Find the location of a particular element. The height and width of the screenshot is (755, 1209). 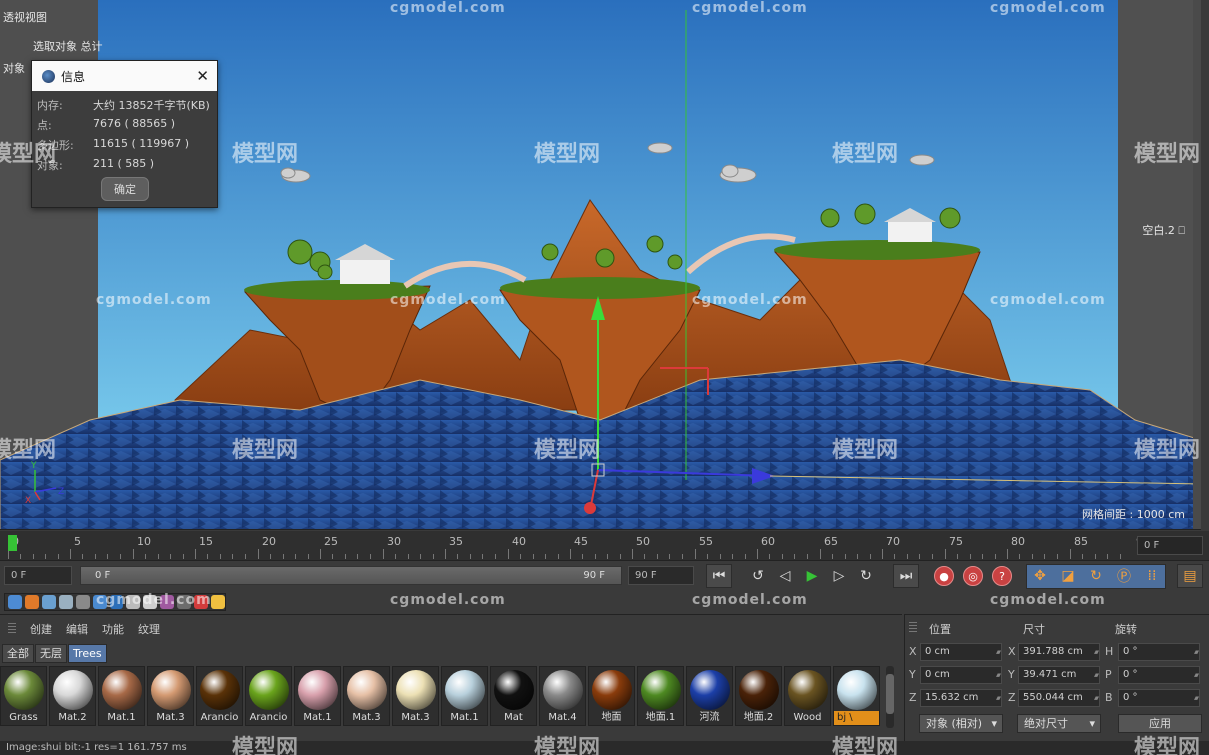

timeline: 051015202530354045505560657075808590 0 F is located at coordinates (604, 546).